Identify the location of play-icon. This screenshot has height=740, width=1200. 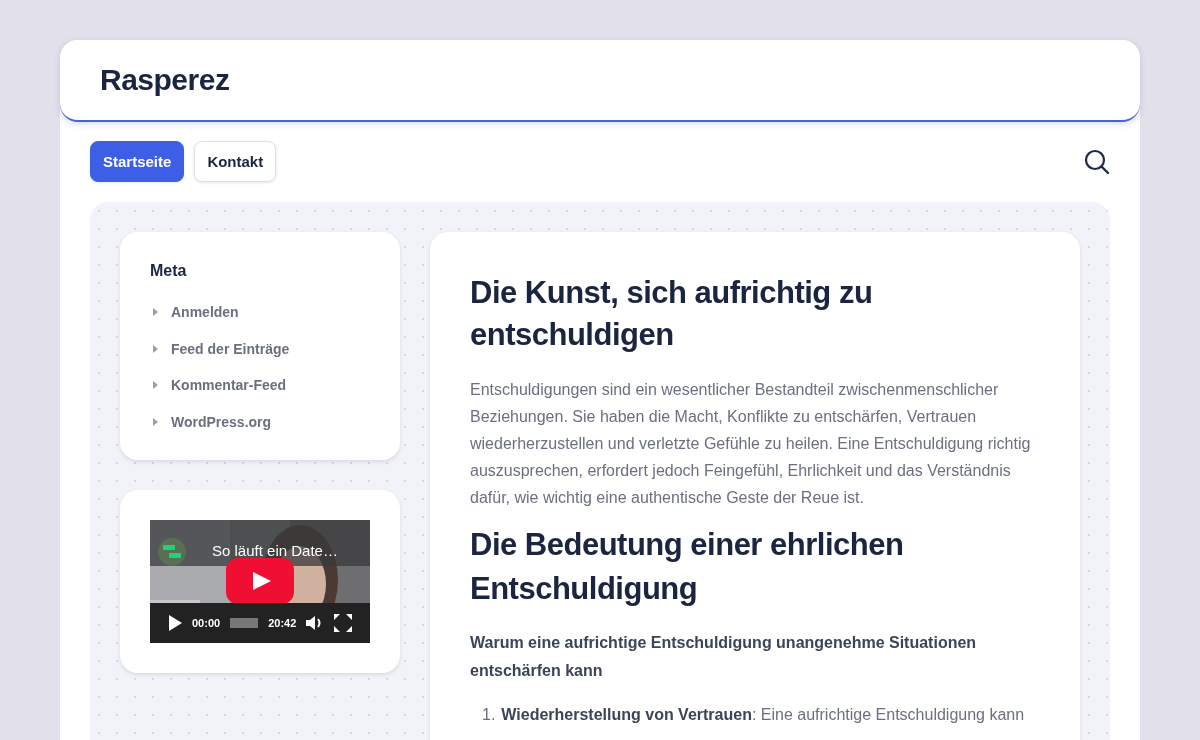
(175, 623).